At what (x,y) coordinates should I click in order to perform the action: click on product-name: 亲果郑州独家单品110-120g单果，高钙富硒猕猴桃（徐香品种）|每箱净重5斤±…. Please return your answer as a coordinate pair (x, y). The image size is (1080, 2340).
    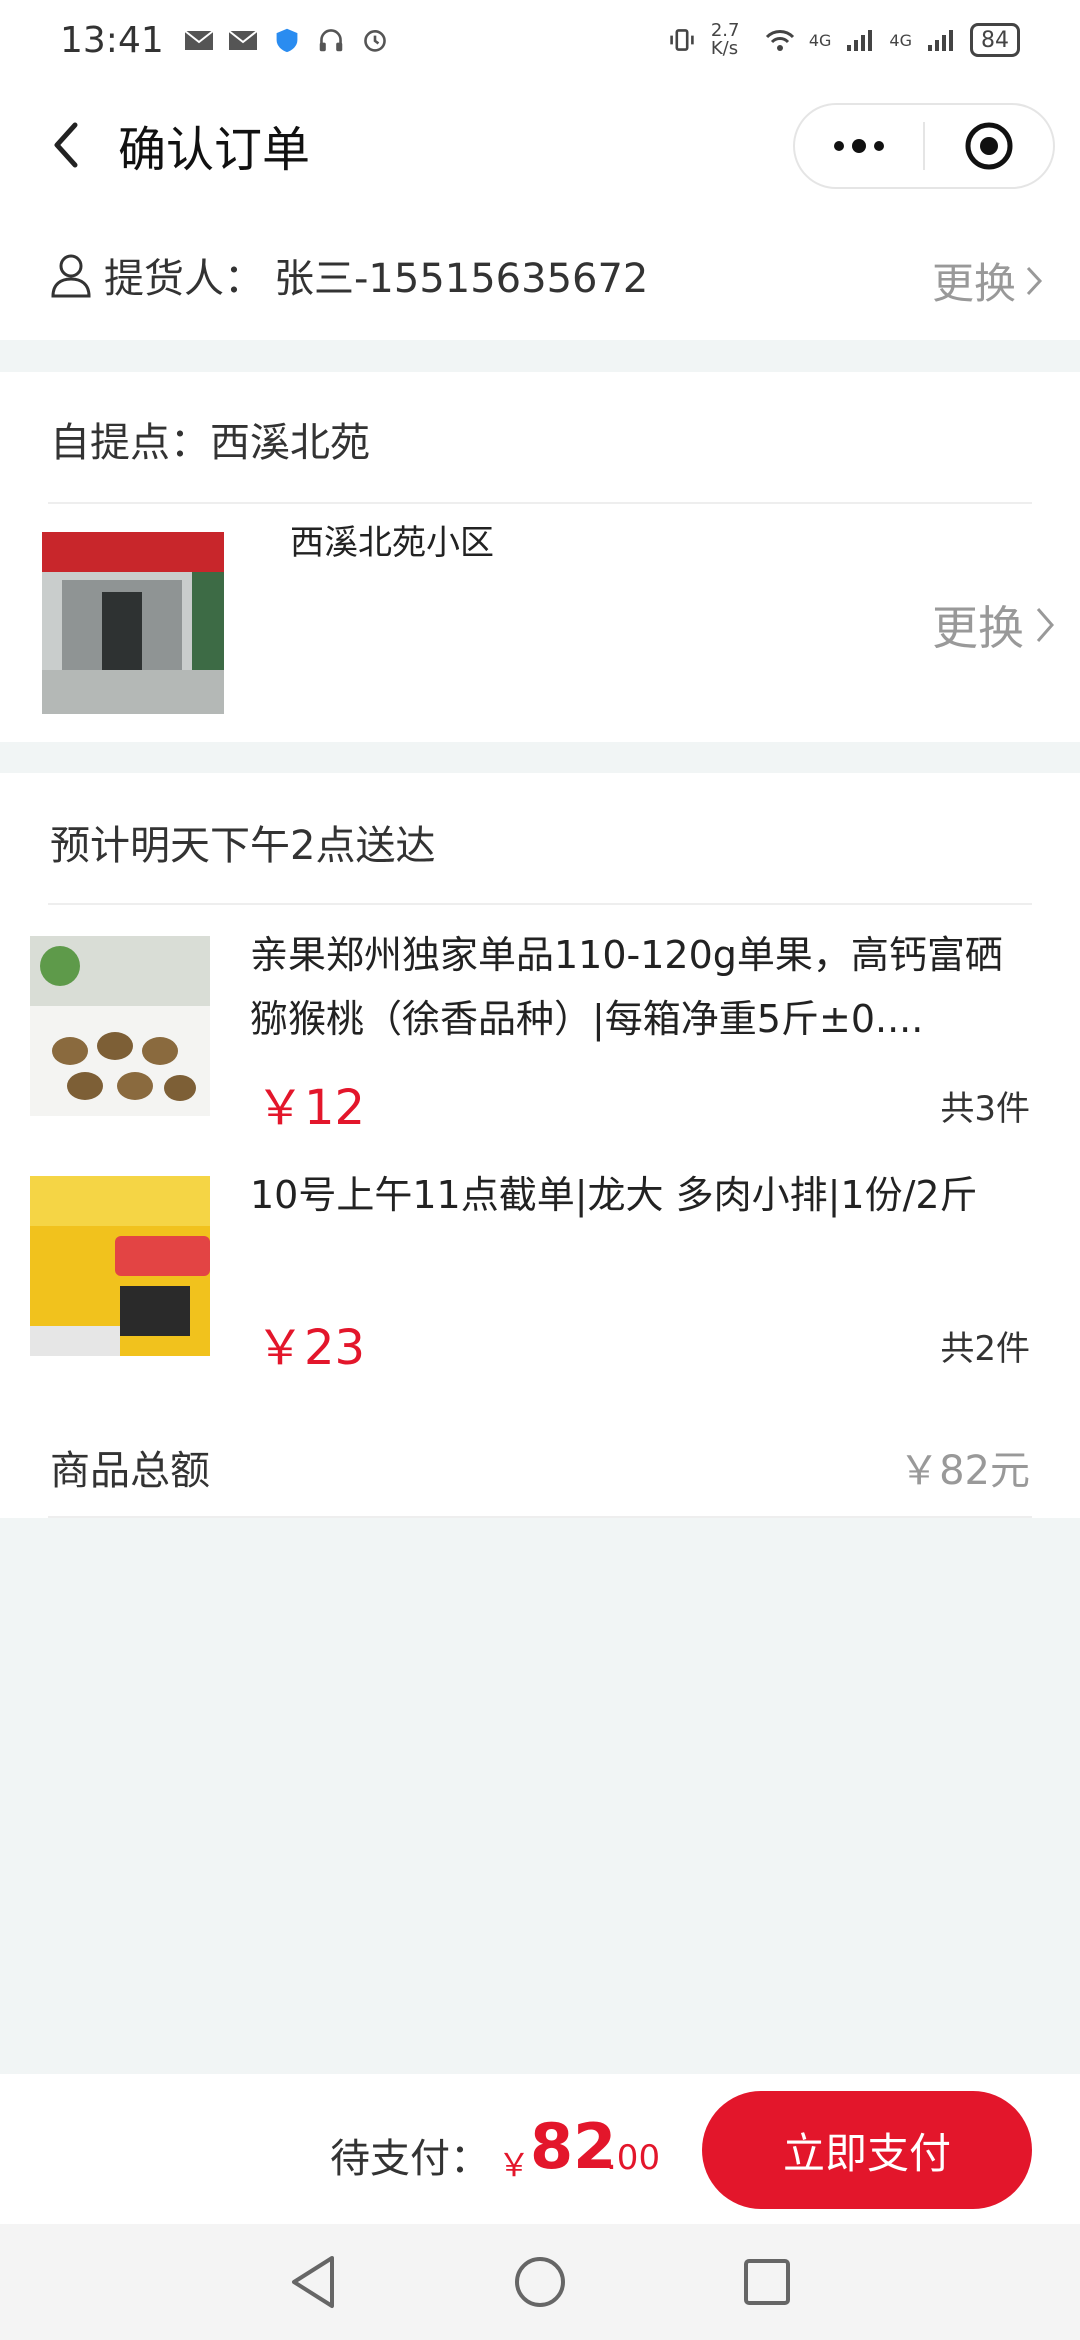
    Looking at the image, I should click on (626, 987).